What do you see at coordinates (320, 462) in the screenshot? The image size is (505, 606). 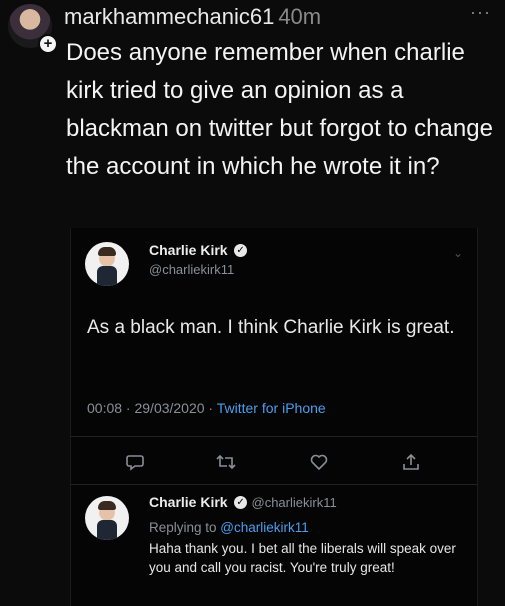 I see `like-icon` at bounding box center [320, 462].